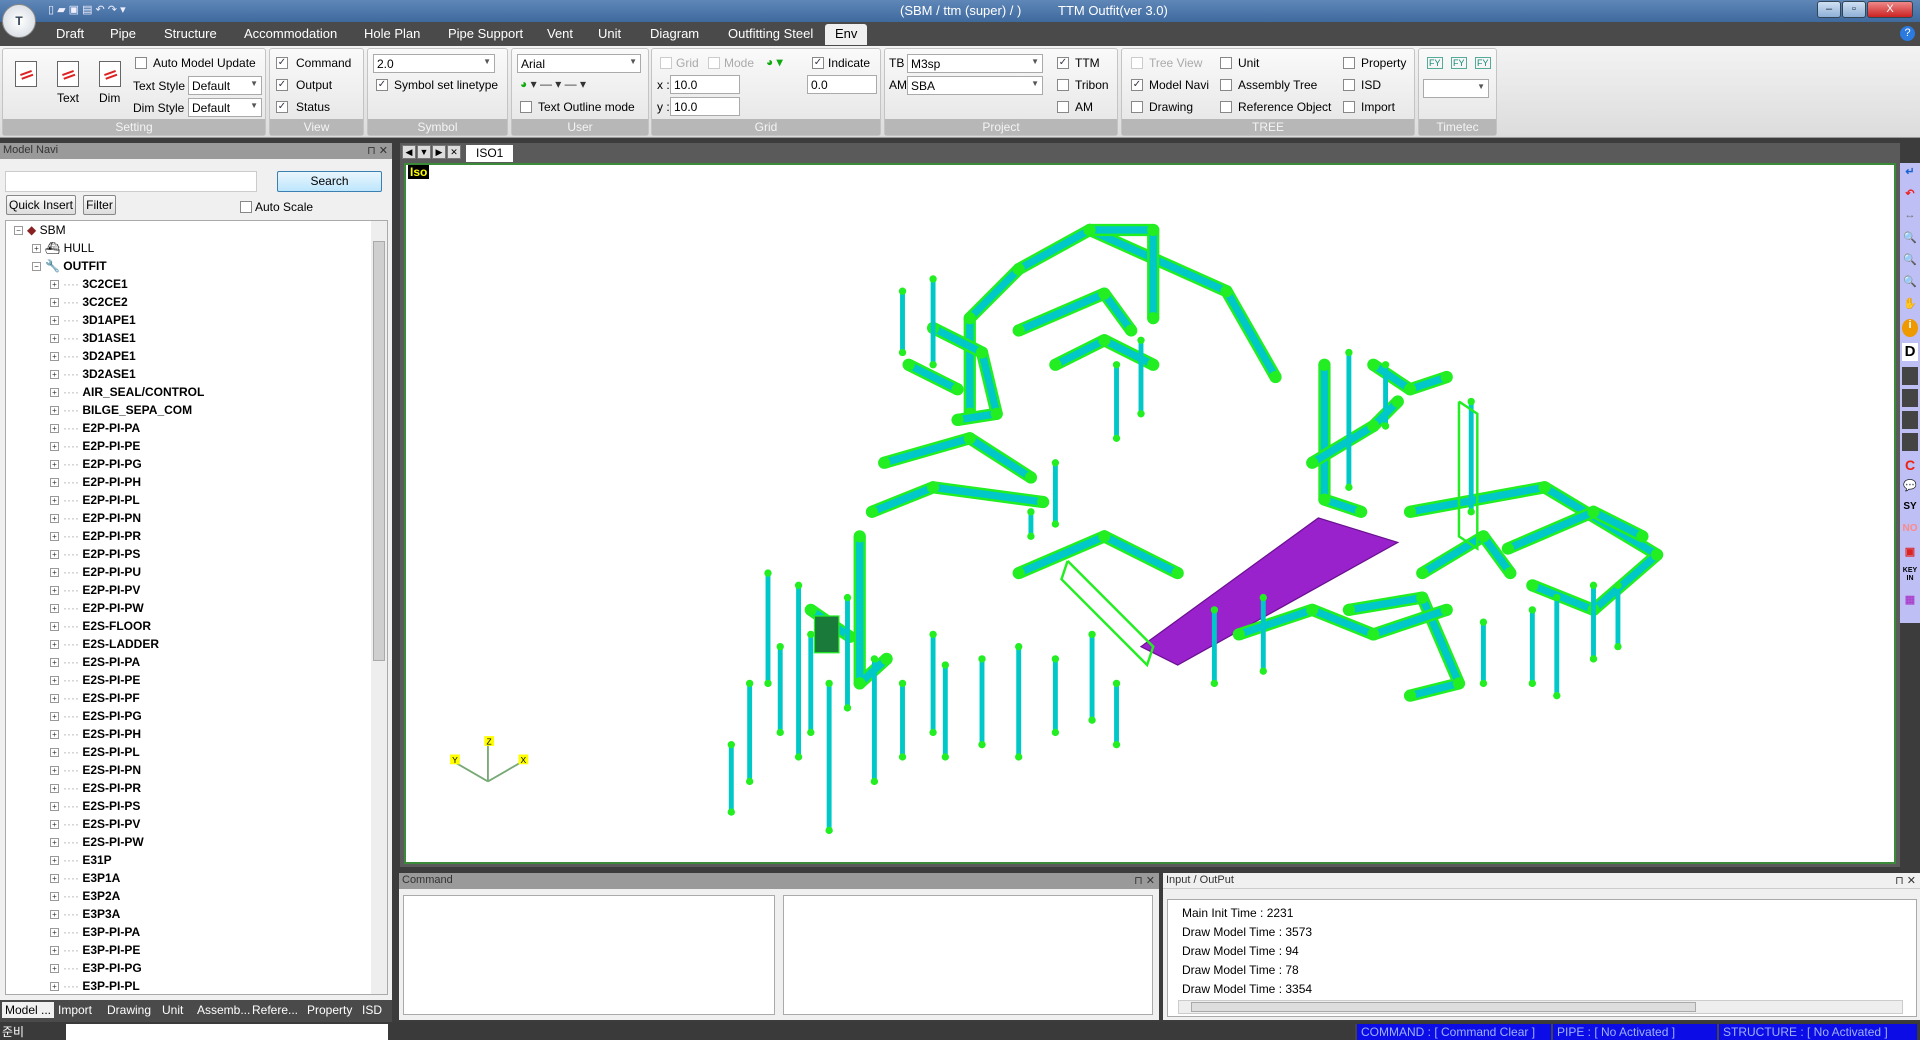  Describe the element at coordinates (1910, 218) in the screenshot. I see `move-icon: ↔` at that location.